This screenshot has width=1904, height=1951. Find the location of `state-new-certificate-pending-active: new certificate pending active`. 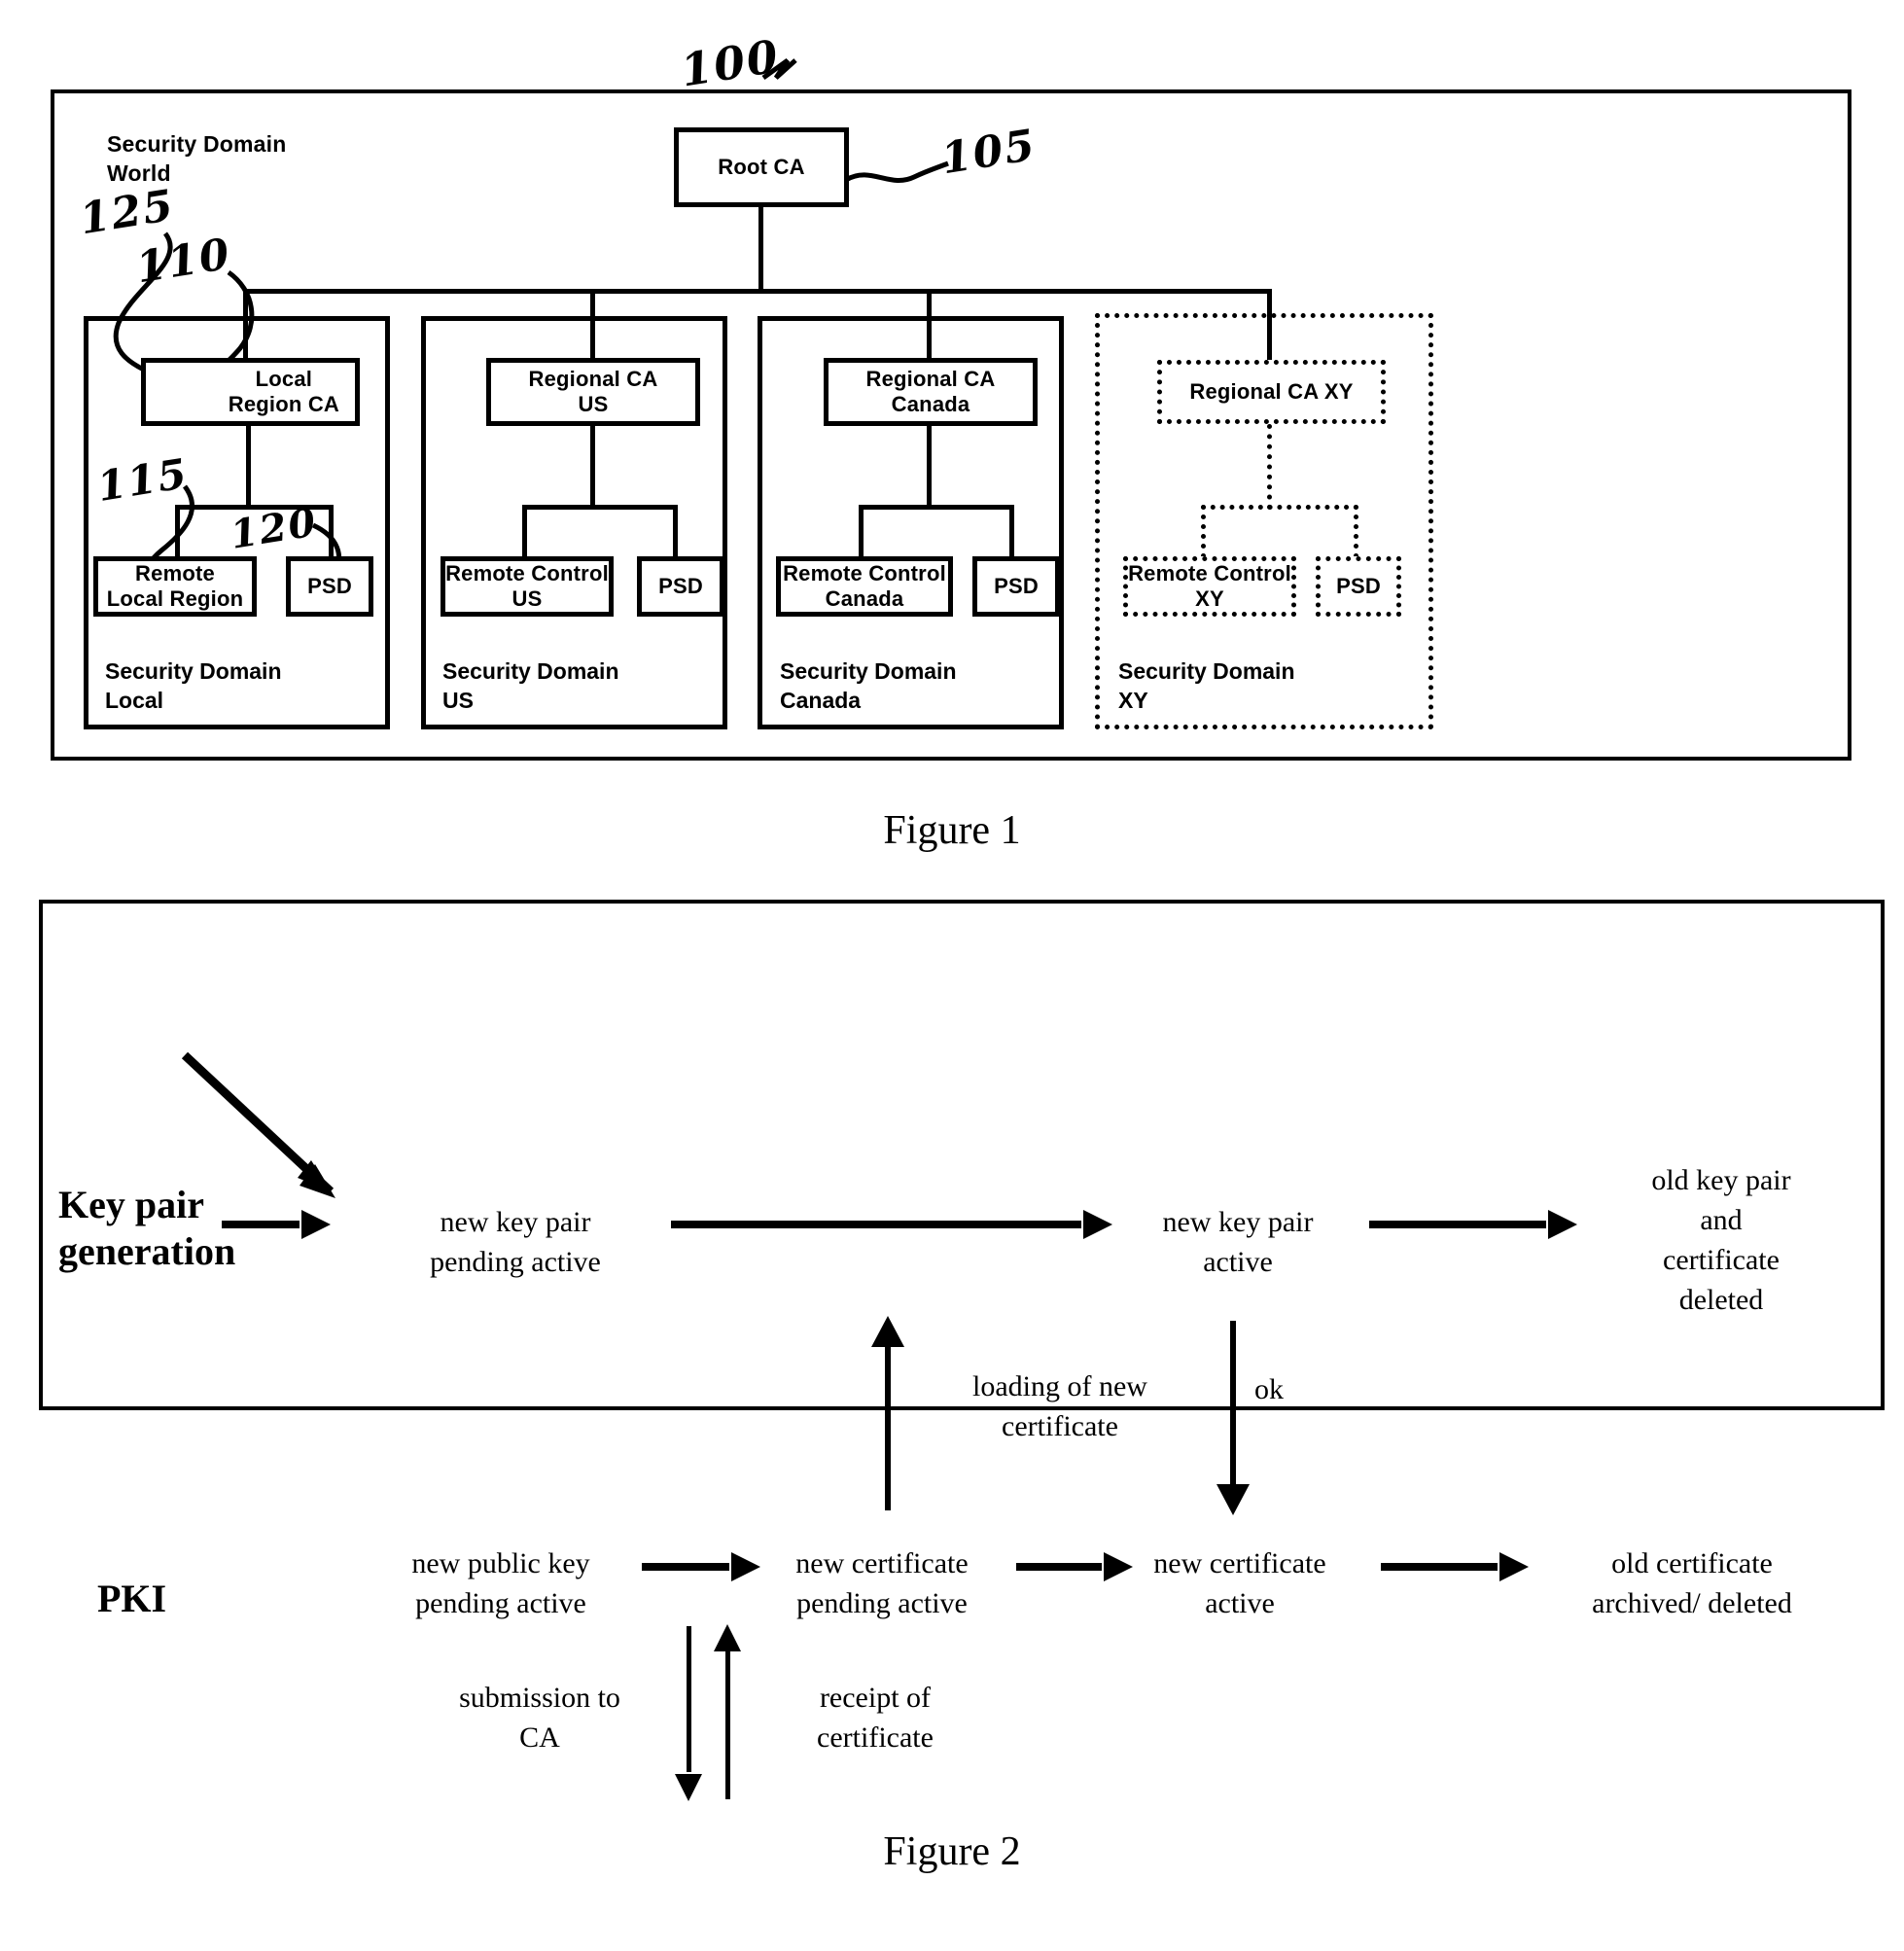

state-new-certificate-pending-active: new certificate pending active is located at coordinates (882, 1583).